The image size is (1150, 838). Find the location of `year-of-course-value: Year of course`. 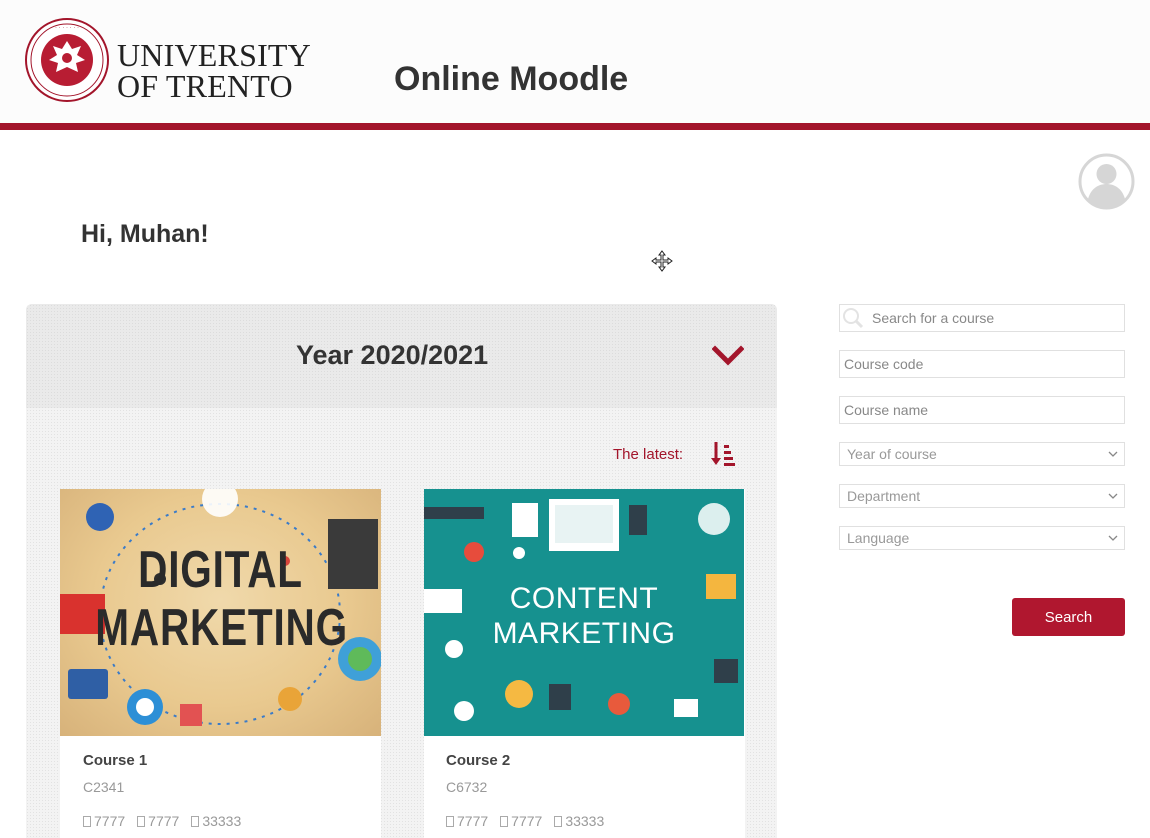

year-of-course-value: Year of course is located at coordinates (892, 454).